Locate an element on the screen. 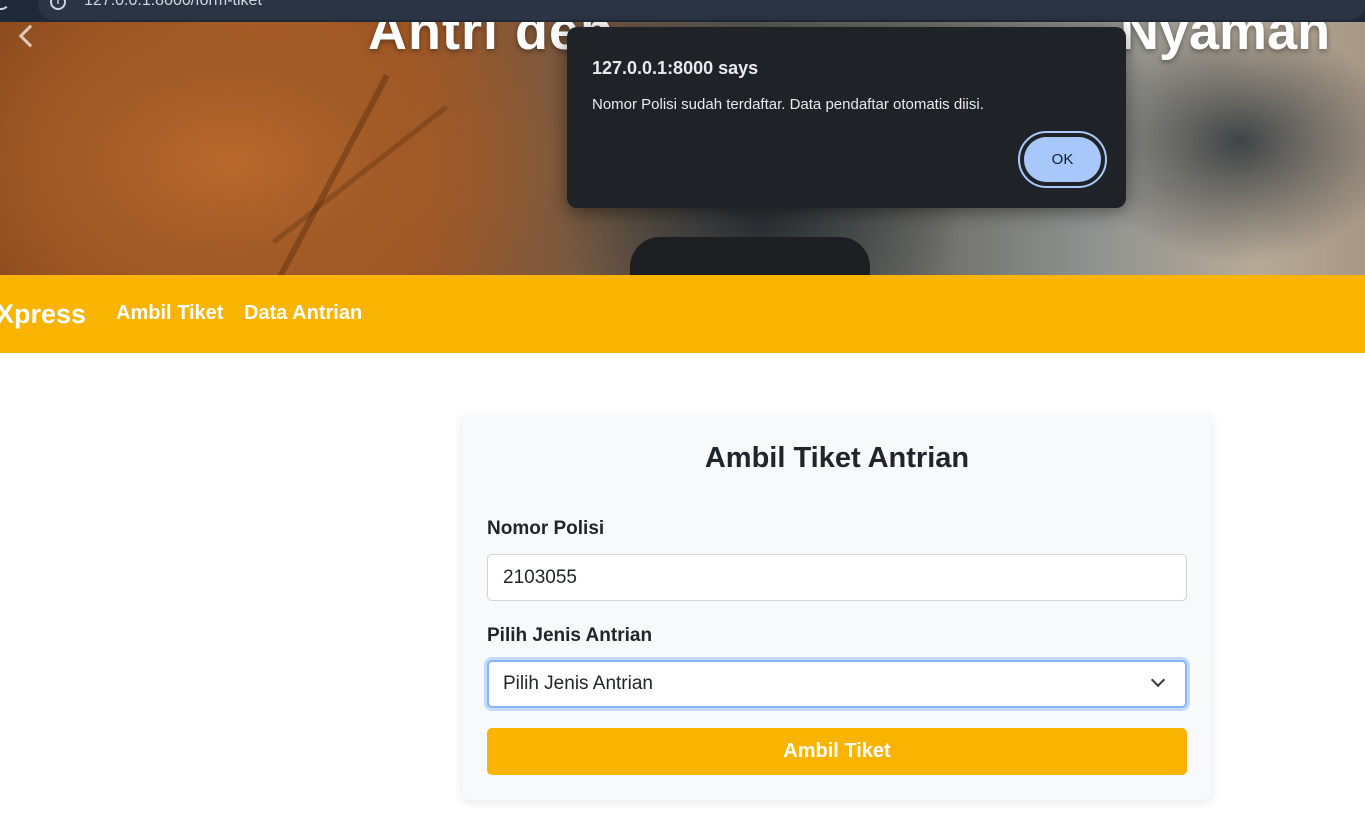 The width and height of the screenshot is (1365, 820). url-text: 127.0.0.1:8000/form-tiket is located at coordinates (173, 5).